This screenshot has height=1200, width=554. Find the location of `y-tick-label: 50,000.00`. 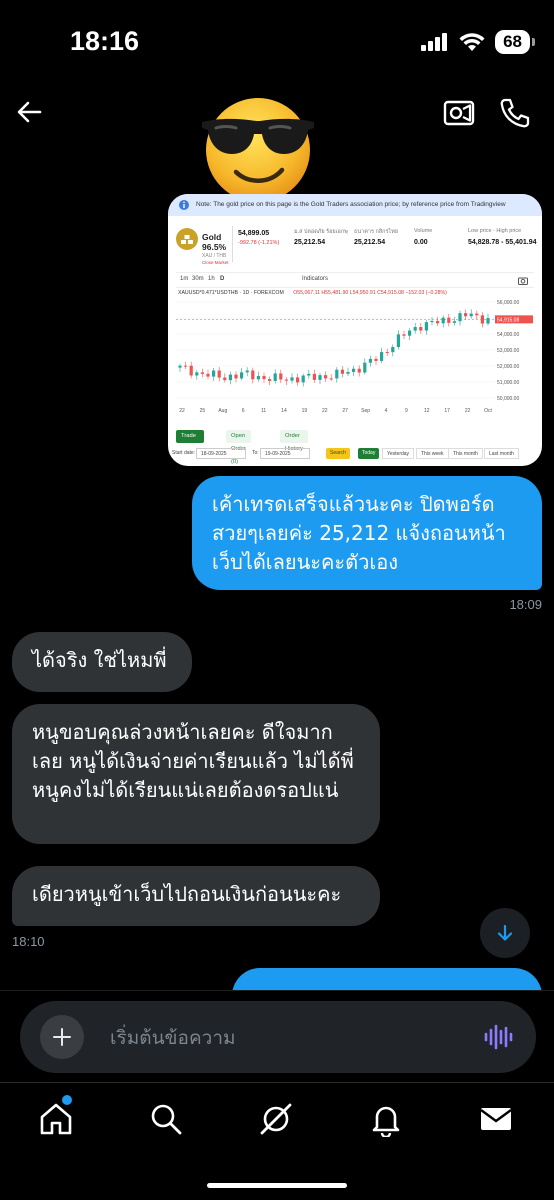

y-tick-label: 50,000.00 is located at coordinates (508, 399).